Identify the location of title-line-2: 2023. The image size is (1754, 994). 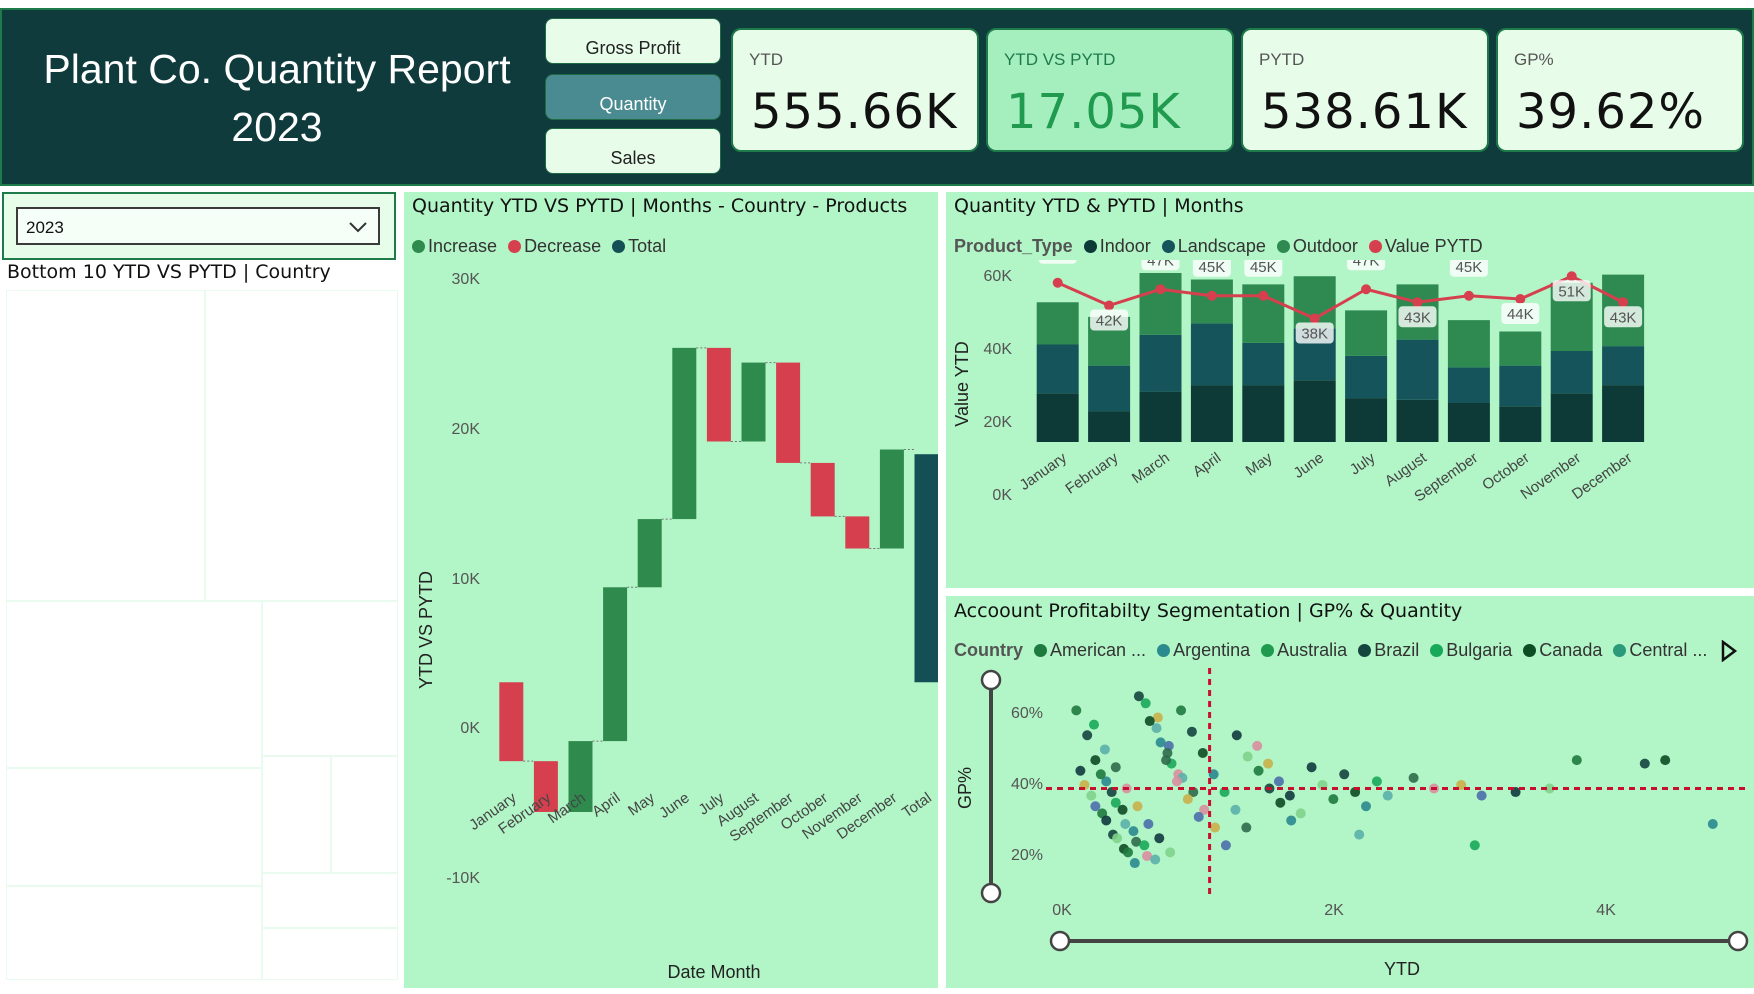
(277, 127).